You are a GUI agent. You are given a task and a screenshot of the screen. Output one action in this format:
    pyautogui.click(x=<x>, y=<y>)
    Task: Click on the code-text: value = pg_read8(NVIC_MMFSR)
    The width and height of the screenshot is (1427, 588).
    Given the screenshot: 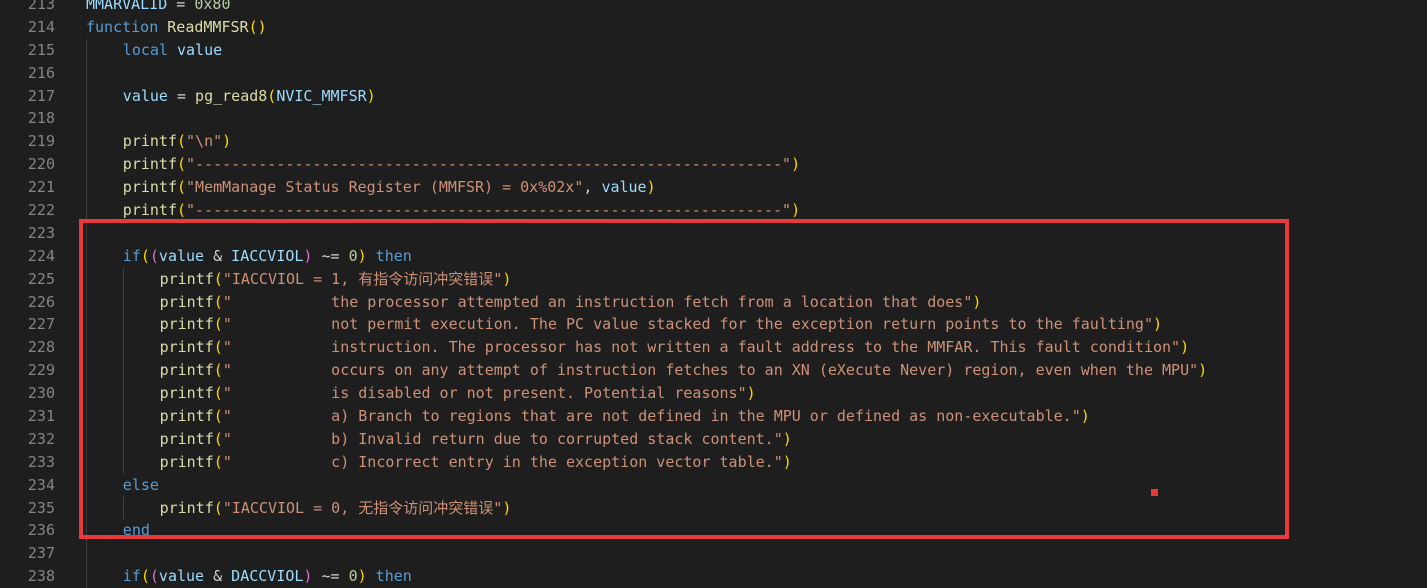 What is the action you would take?
    pyautogui.click(x=249, y=96)
    